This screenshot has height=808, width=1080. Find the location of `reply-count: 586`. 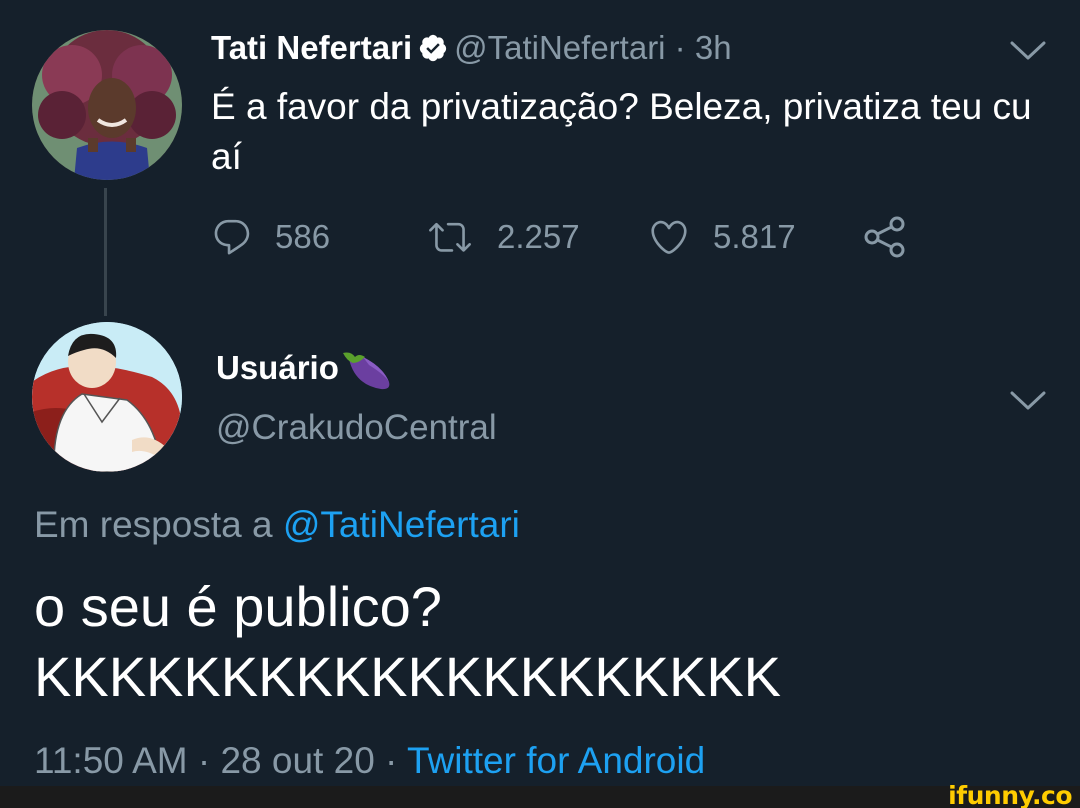

reply-count: 586 is located at coordinates (303, 236).